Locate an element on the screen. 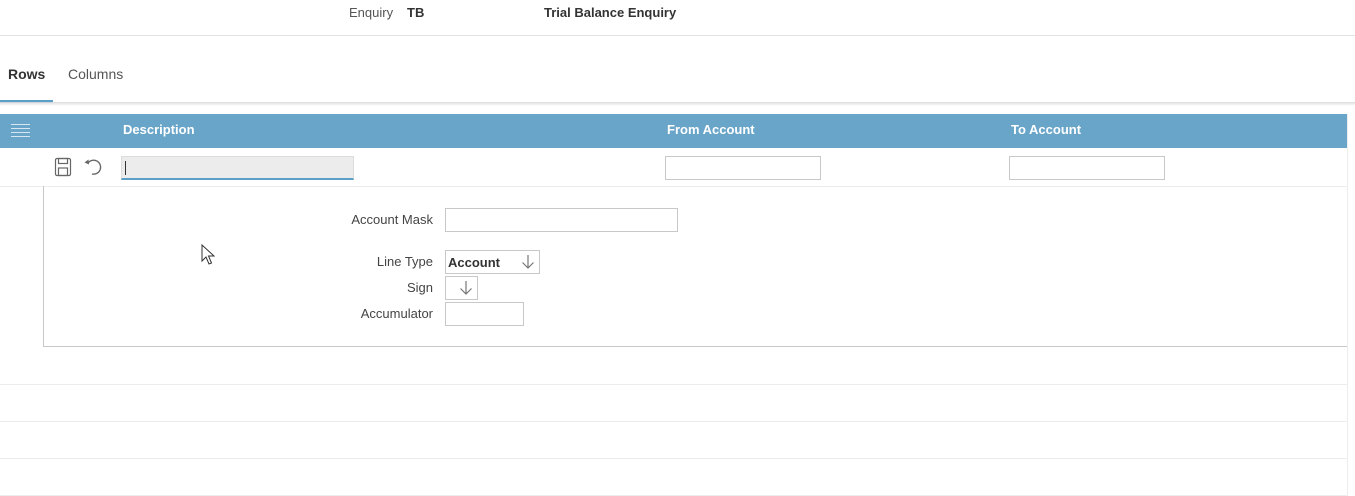 This screenshot has width=1355, height=496. enquiry-name: Trial Balance Enquiry is located at coordinates (610, 12).